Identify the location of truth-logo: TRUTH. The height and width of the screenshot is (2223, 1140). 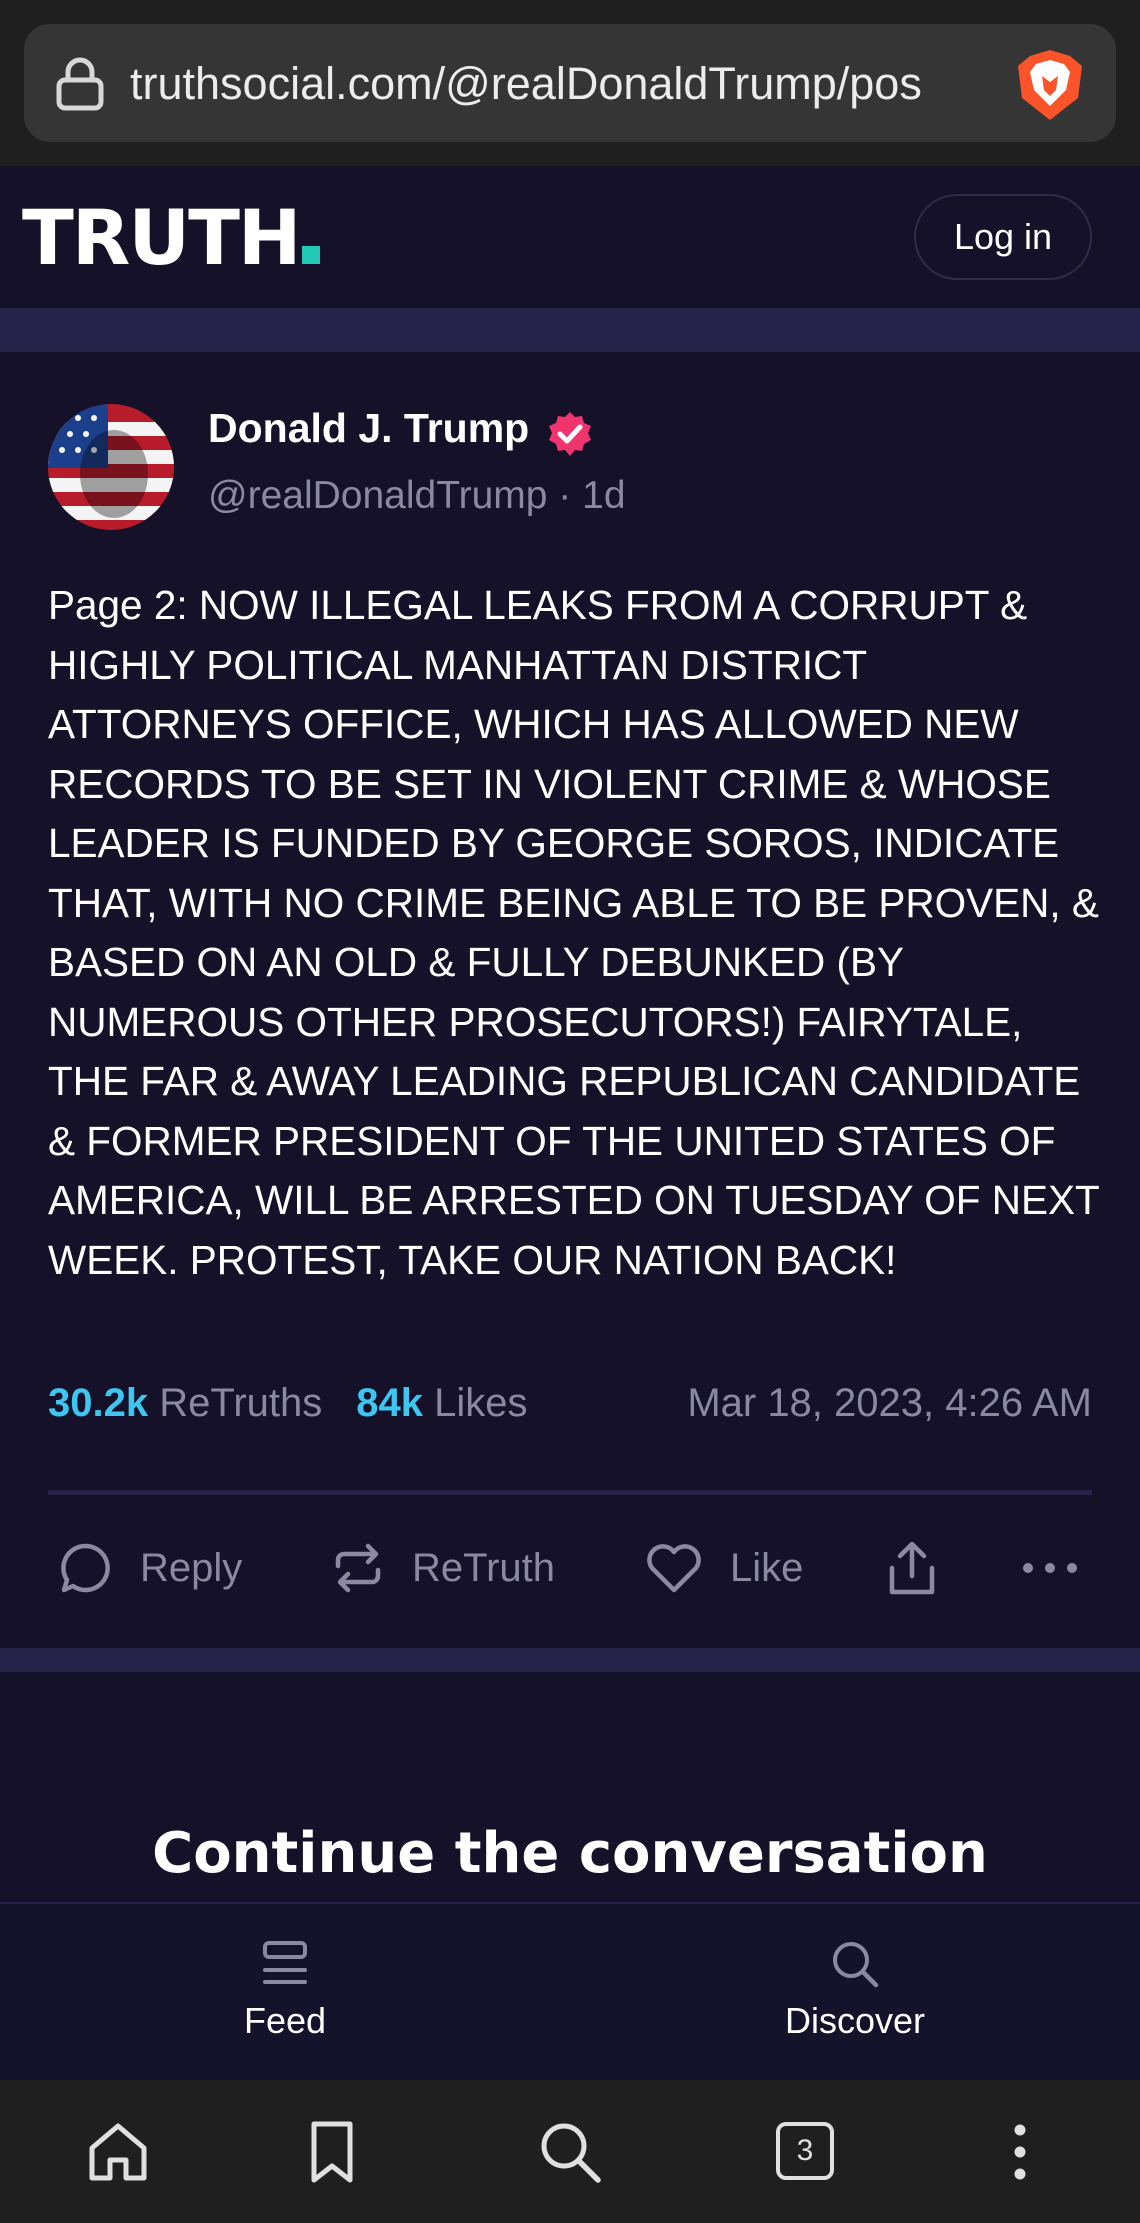
(171, 238).